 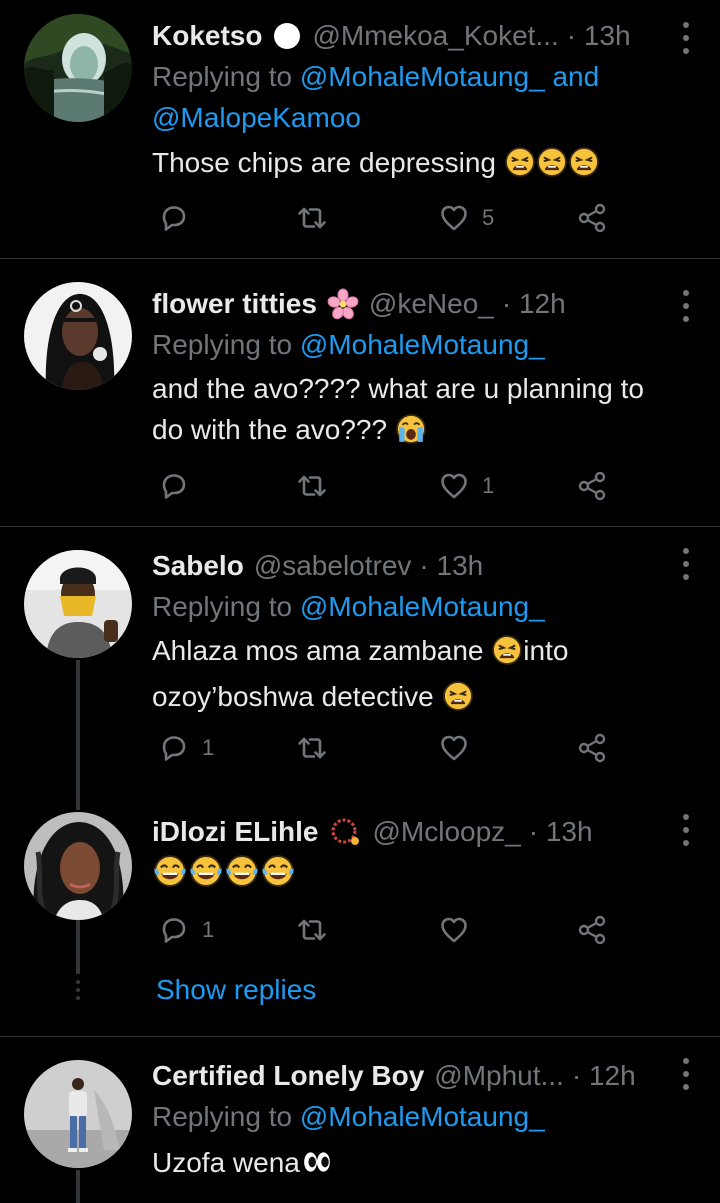 What do you see at coordinates (198, 566) in the screenshot?
I see `display-name: Sabelo` at bounding box center [198, 566].